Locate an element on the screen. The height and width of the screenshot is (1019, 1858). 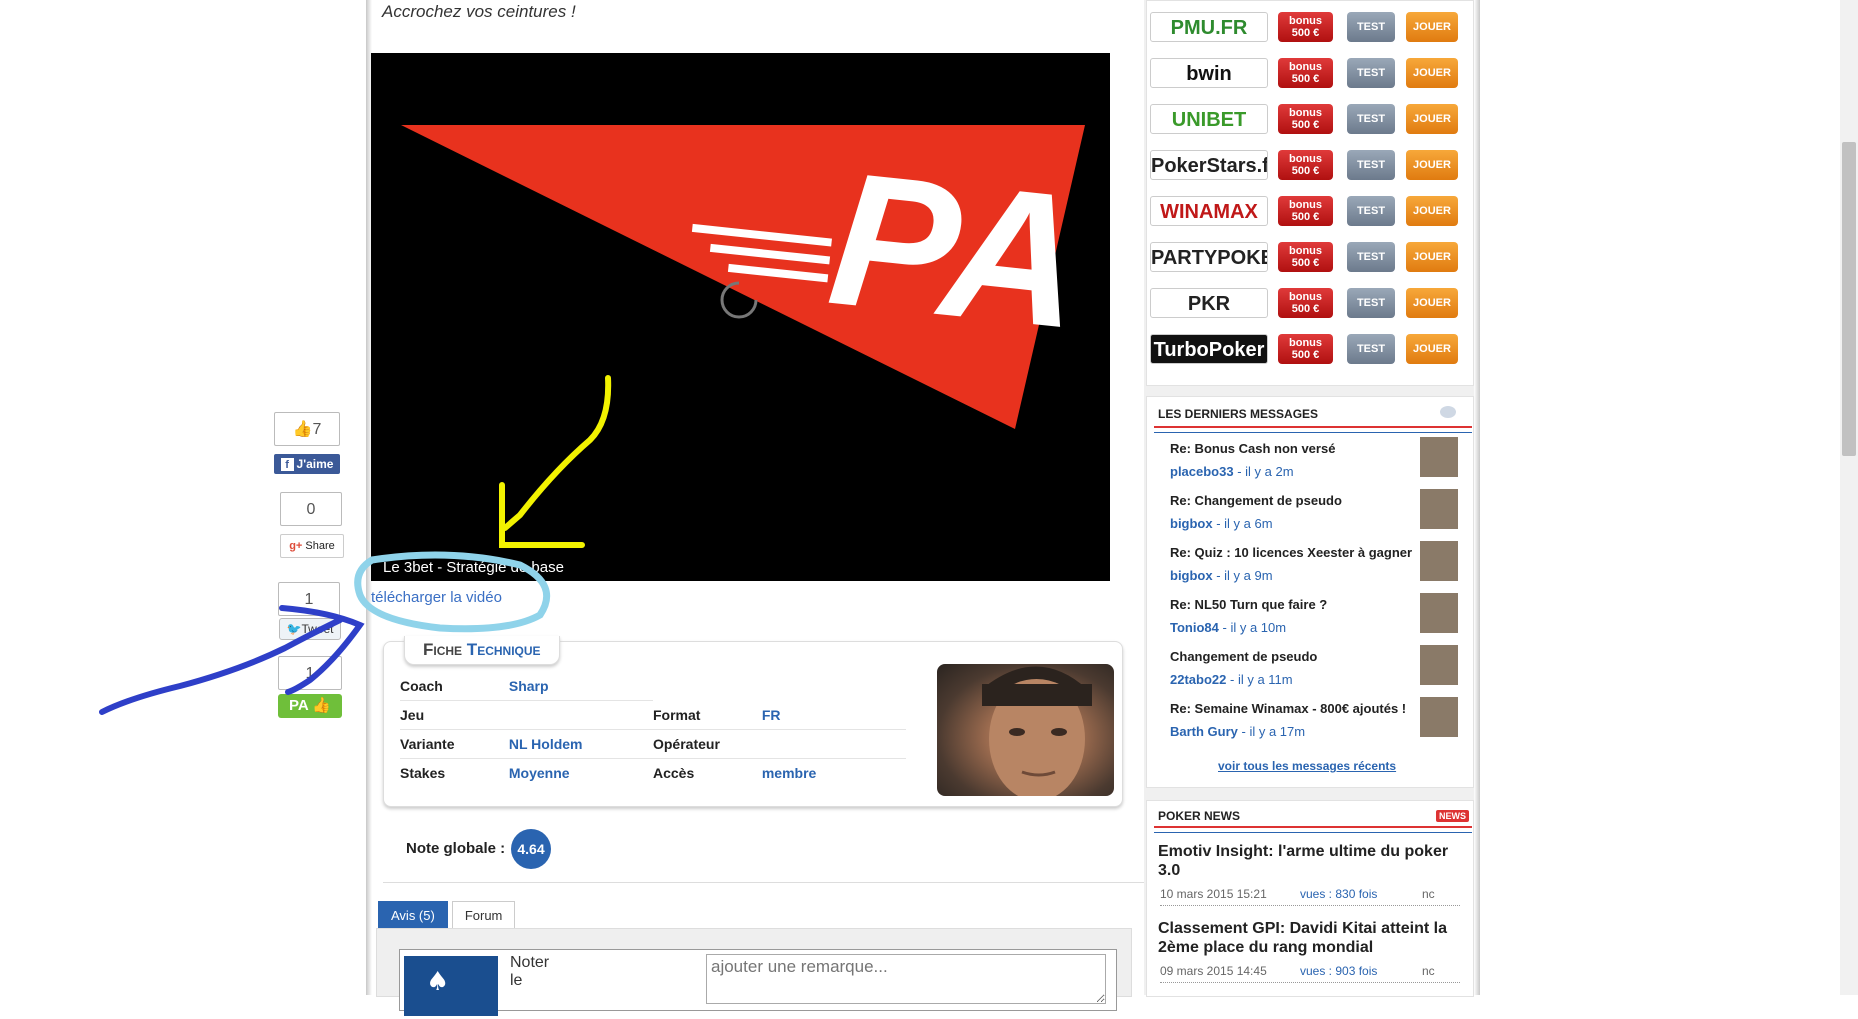
tab-avis: Avis (5) is located at coordinates (413, 915).